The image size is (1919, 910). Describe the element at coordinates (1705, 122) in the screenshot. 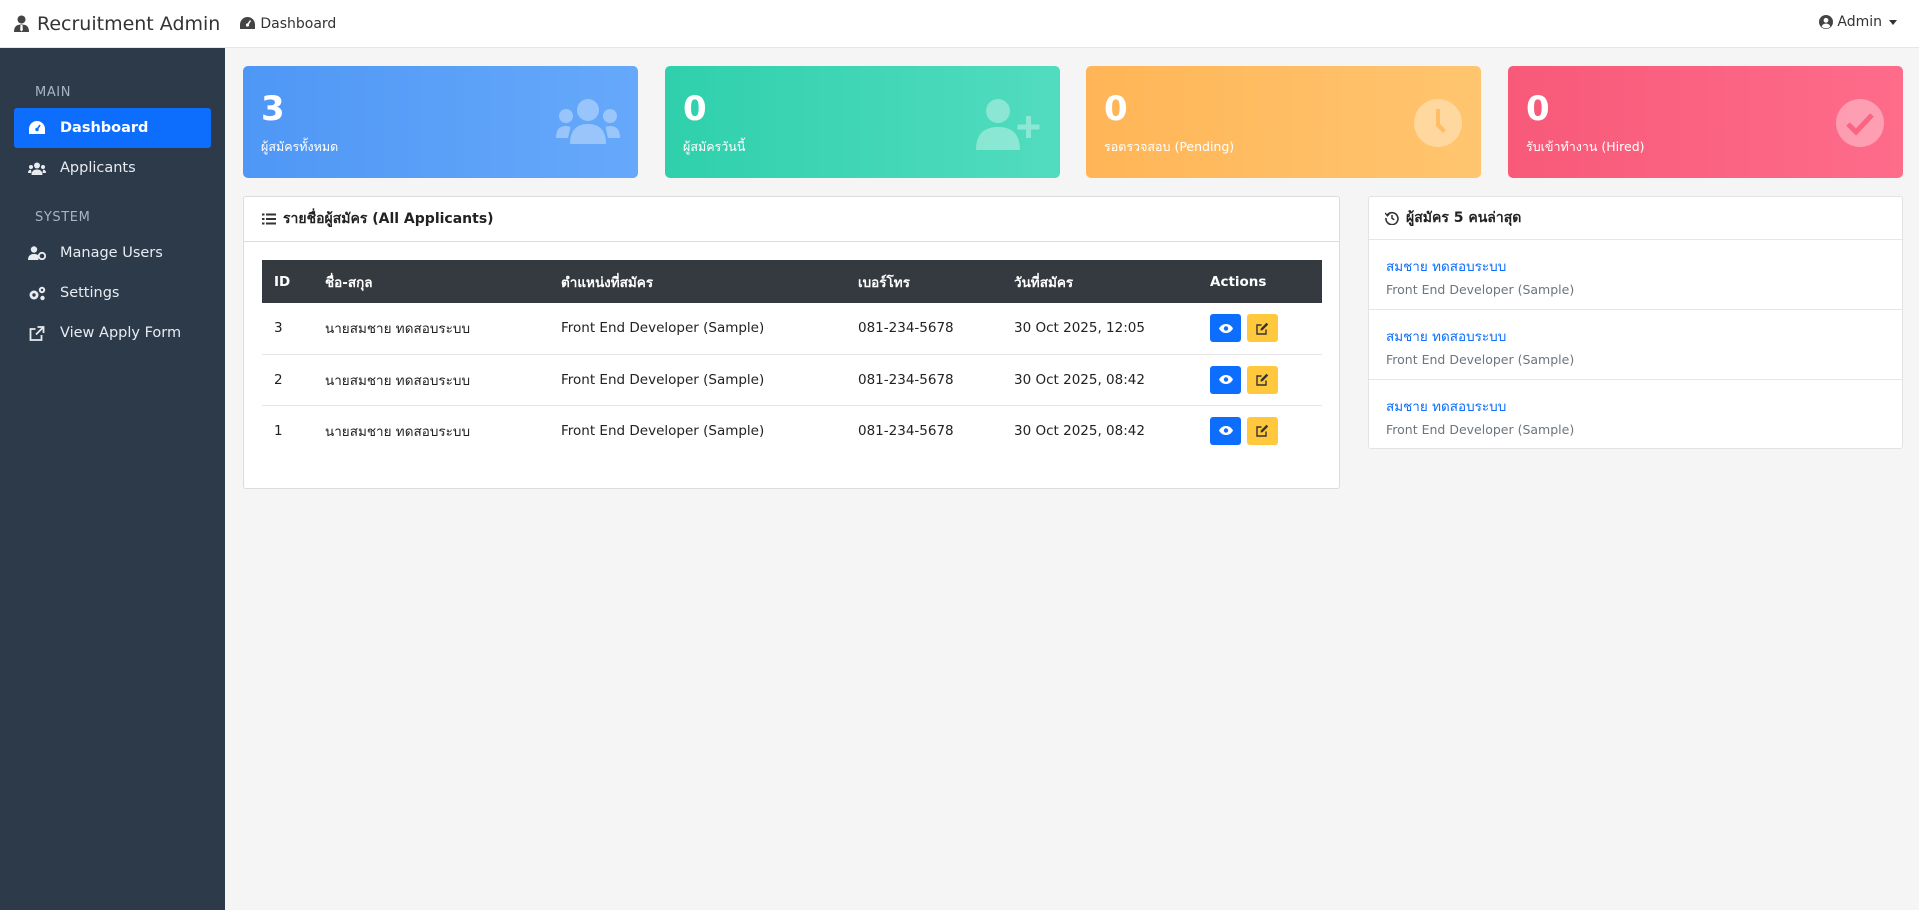

I see `stat-card-hired: 0 รับเข้าทำงาน (Hired)` at that location.